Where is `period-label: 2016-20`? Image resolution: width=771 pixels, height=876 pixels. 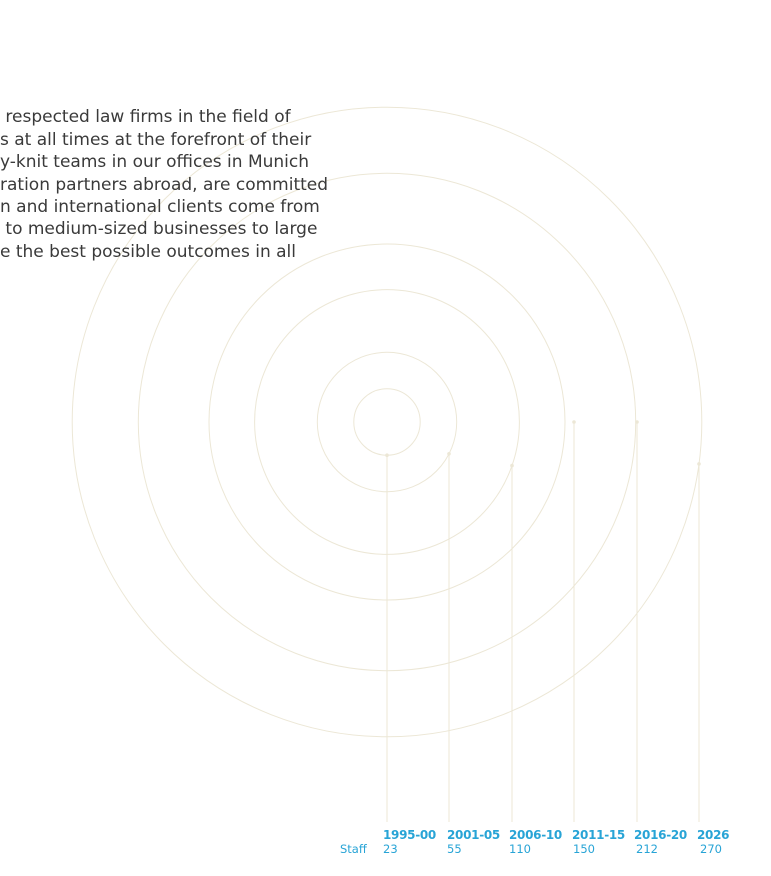 period-label: 2016-20 is located at coordinates (660, 835).